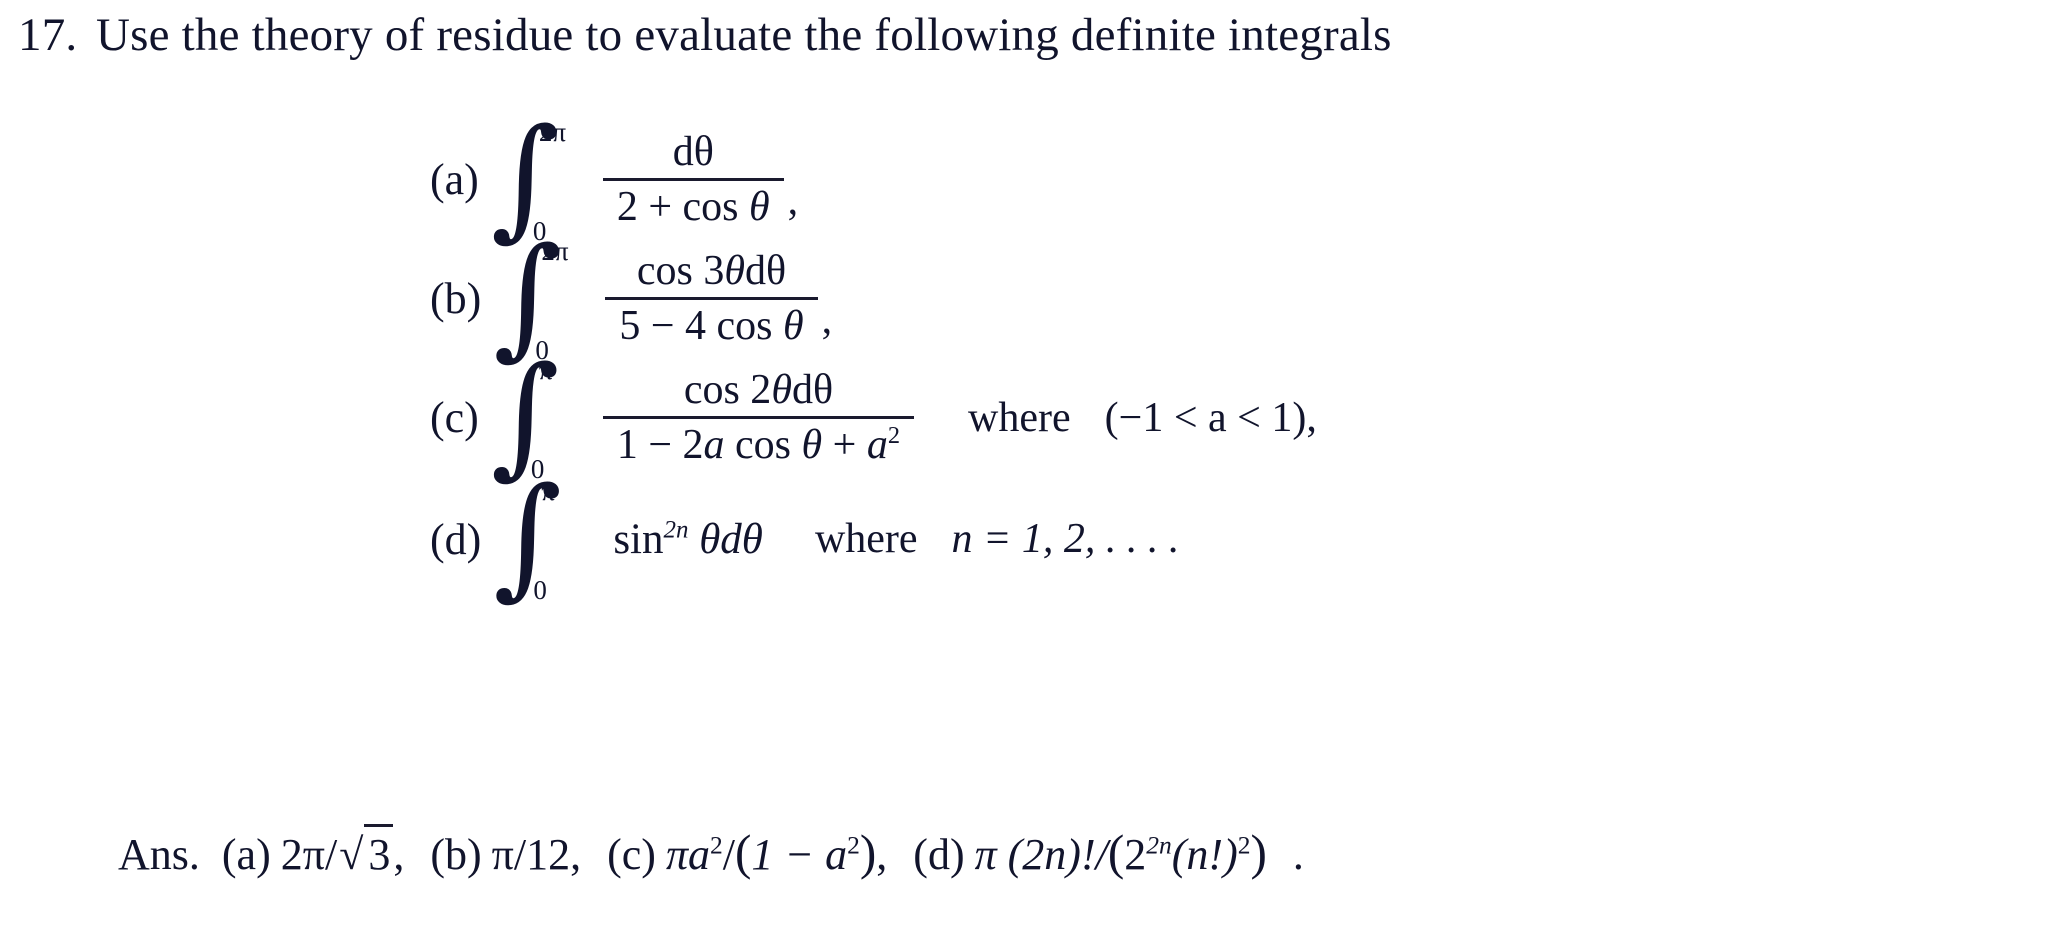  Describe the element at coordinates (660, 444) in the screenshot. I see `fraction-c-denominator-pre: 1 − 2` at that location.